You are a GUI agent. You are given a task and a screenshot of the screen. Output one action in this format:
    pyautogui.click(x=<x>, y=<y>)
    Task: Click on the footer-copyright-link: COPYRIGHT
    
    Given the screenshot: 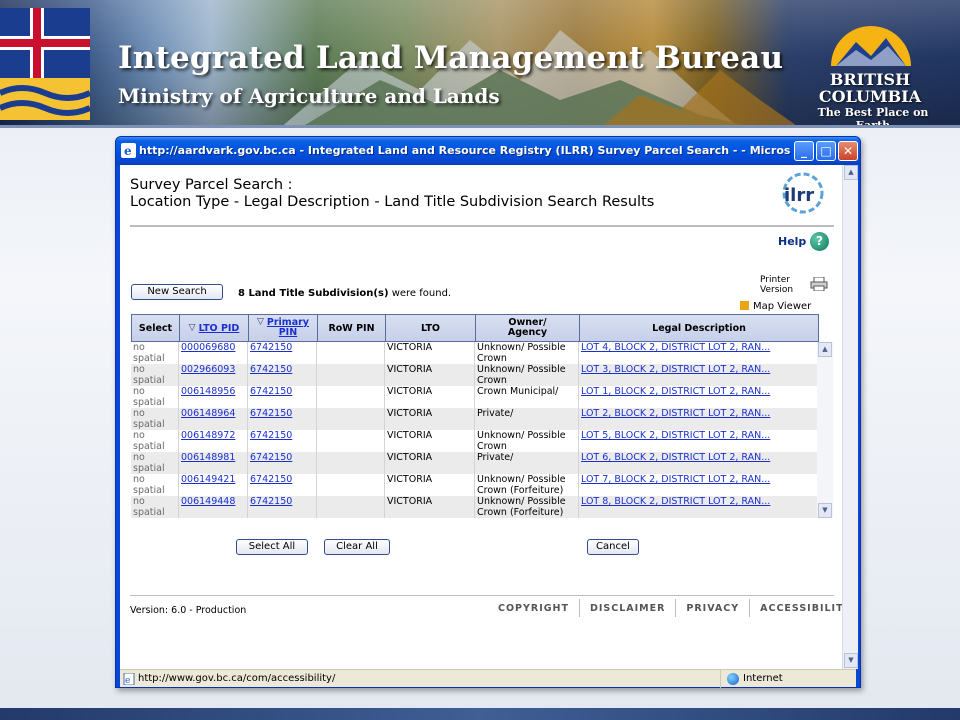 What is the action you would take?
    pyautogui.click(x=534, y=608)
    